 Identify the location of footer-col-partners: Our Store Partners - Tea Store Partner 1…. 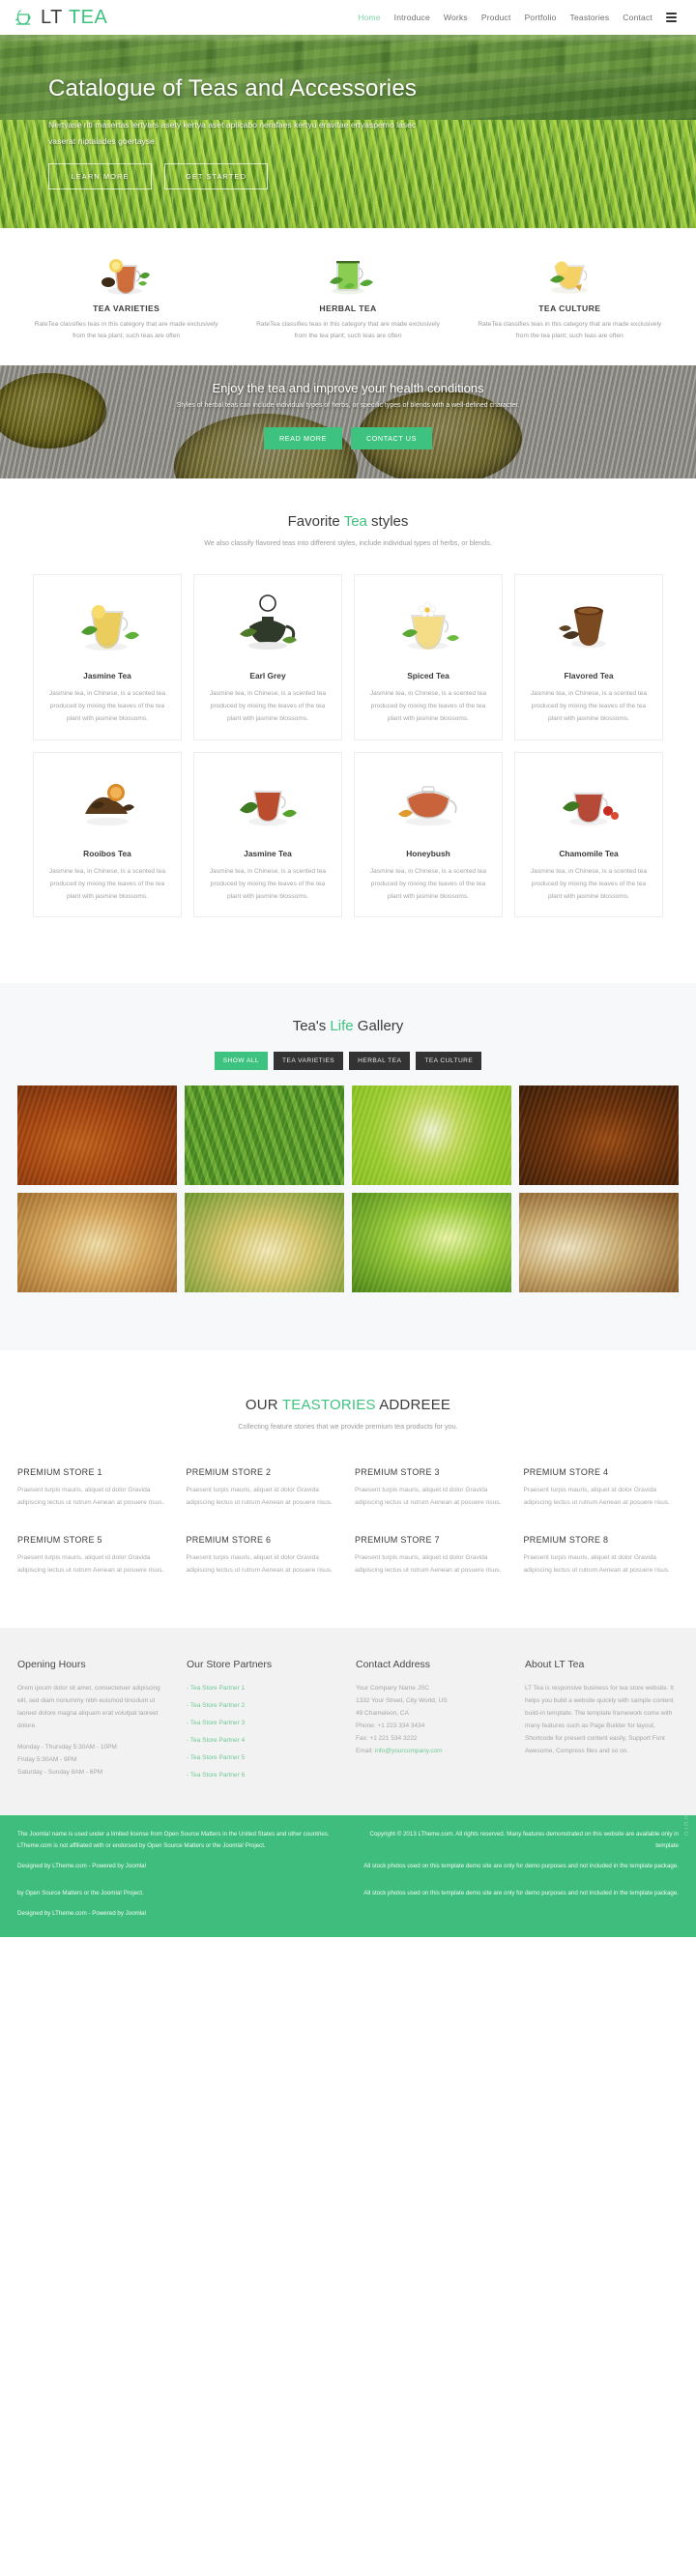
(263, 1722).